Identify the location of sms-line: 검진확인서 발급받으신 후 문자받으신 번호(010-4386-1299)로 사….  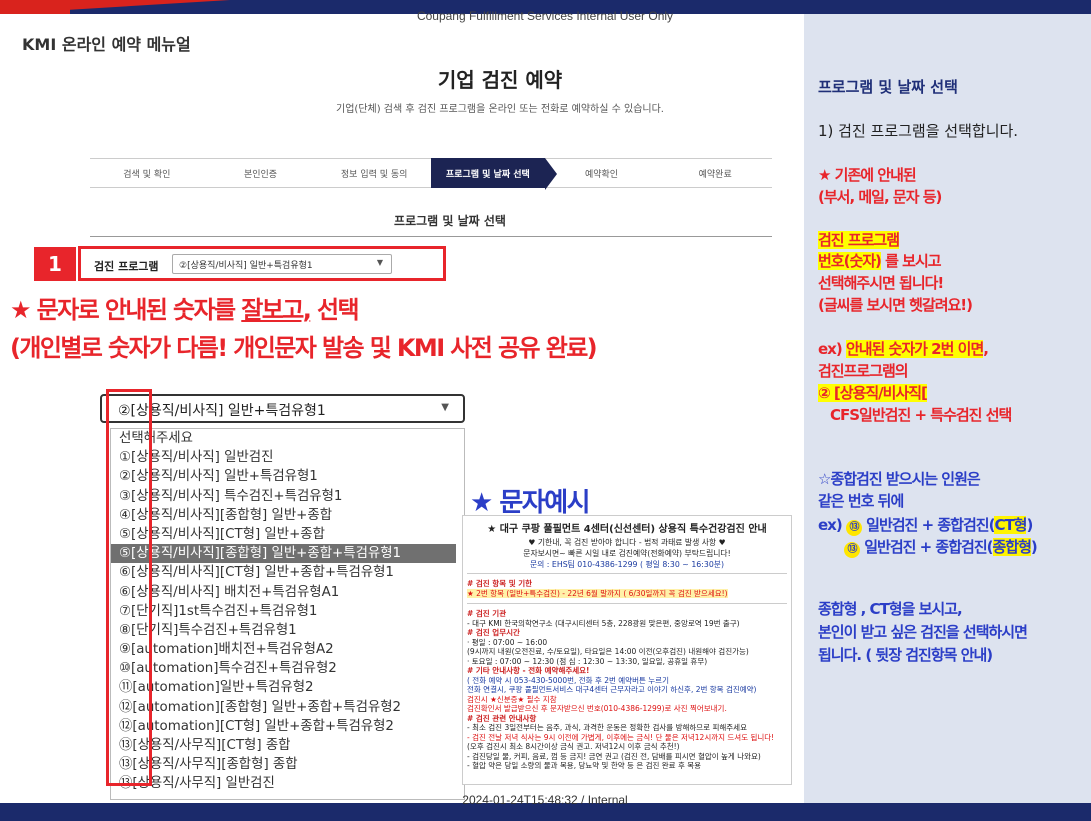
(597, 708).